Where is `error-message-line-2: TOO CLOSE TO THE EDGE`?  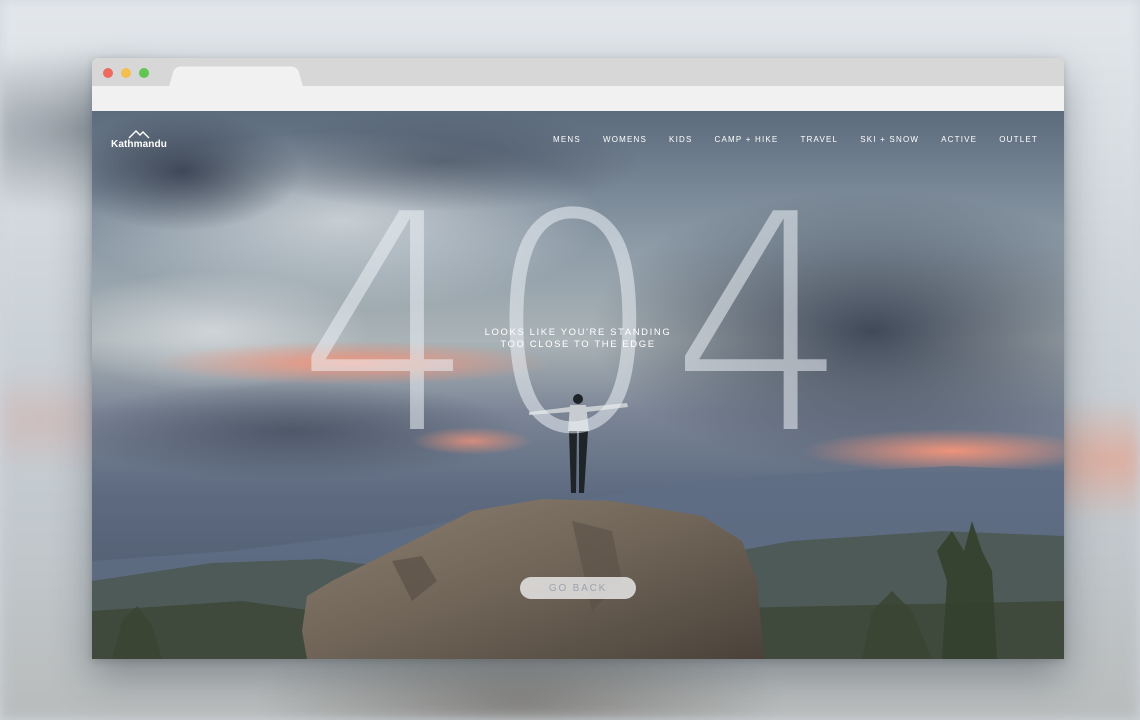
error-message-line-2: TOO CLOSE TO THE EDGE is located at coordinates (578, 344).